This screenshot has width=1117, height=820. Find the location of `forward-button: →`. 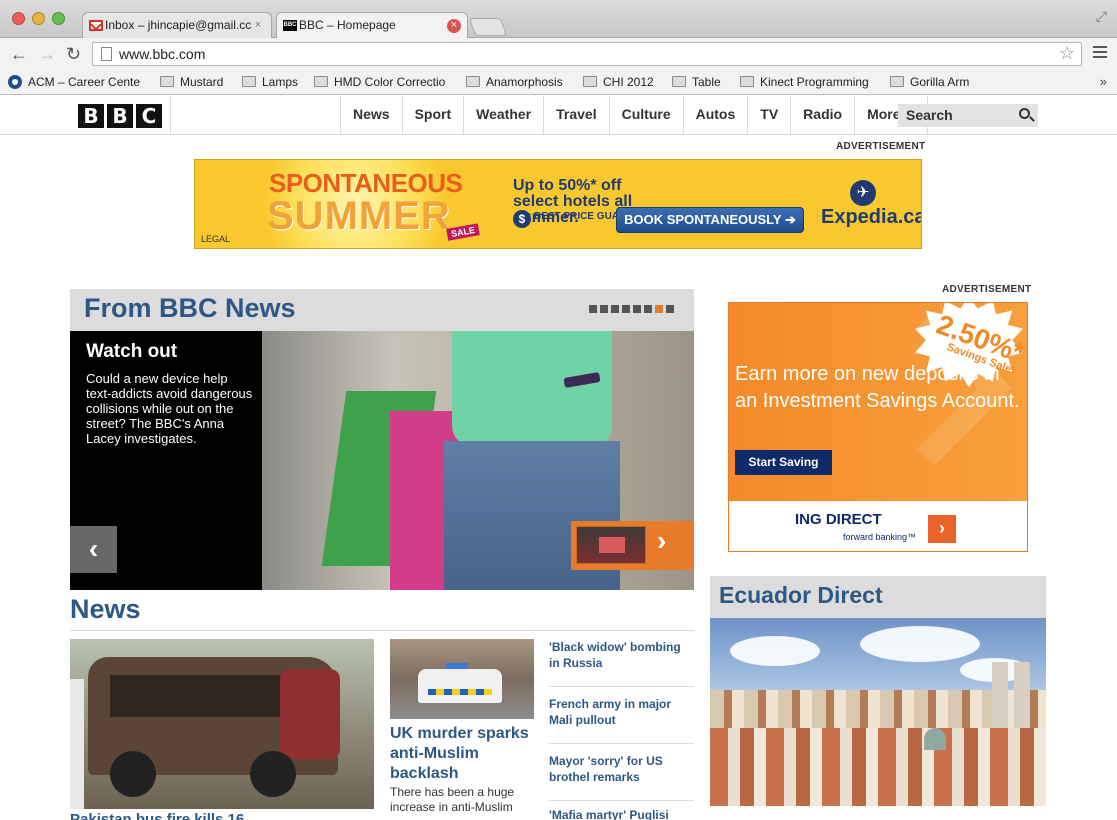

forward-button: → is located at coordinates (47, 54).